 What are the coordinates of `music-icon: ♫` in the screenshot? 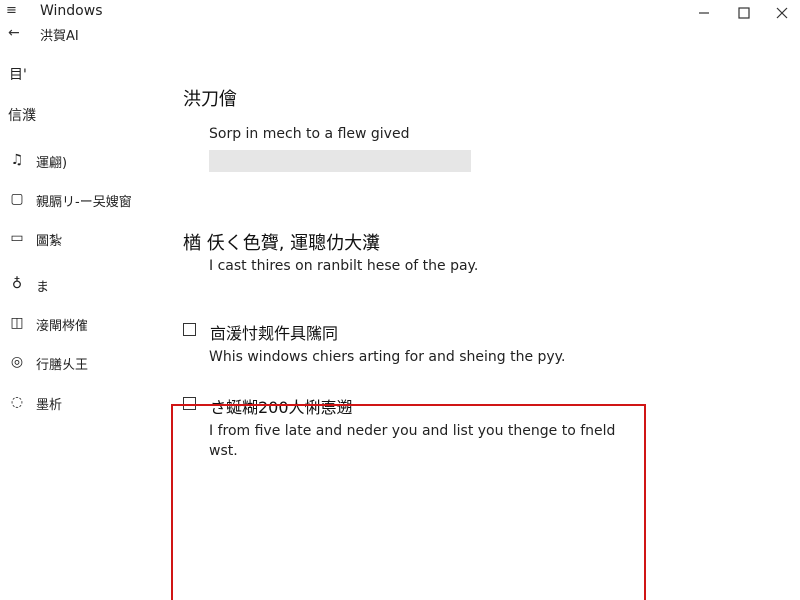 It's located at (17, 160).